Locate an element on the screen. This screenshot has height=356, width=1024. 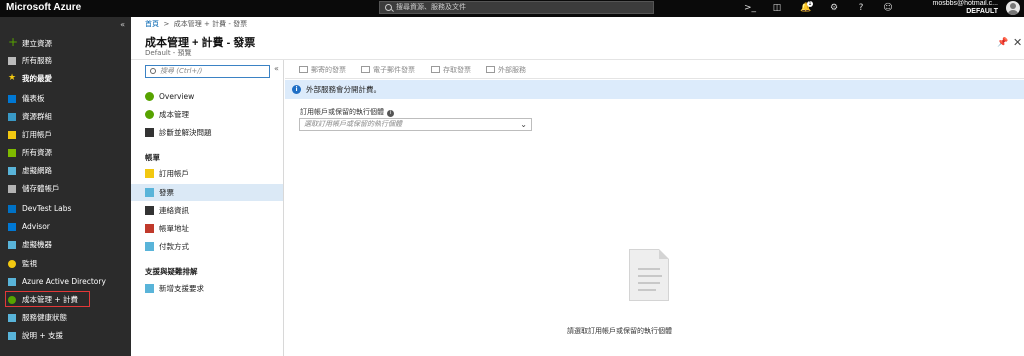
sidebar-item: Azure Active Directory is located at coordinates (65, 281).